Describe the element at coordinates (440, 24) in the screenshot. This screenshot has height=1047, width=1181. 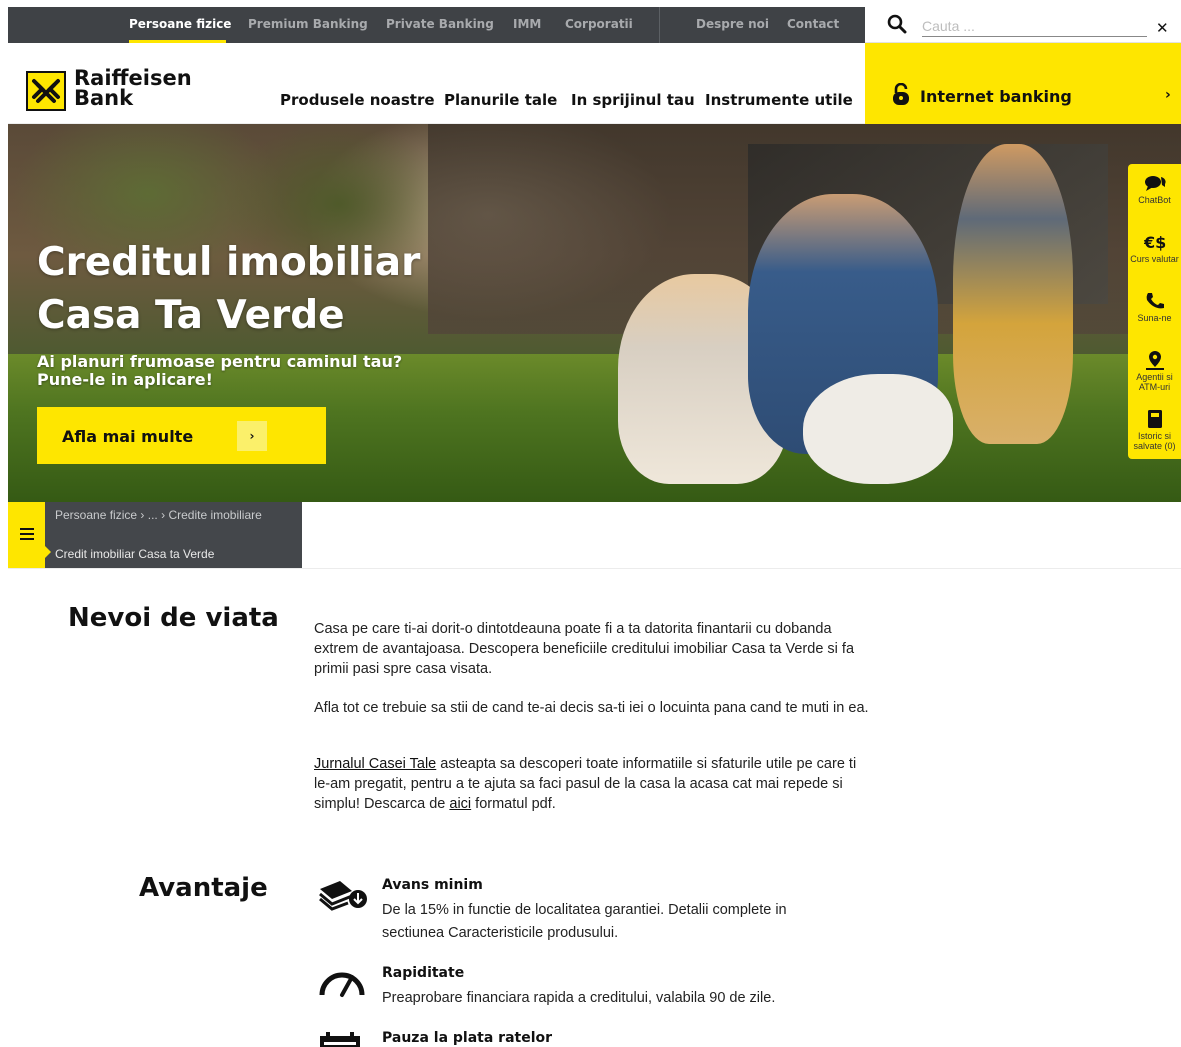
I see `topbar-link-private-banking: Private Banking` at that location.